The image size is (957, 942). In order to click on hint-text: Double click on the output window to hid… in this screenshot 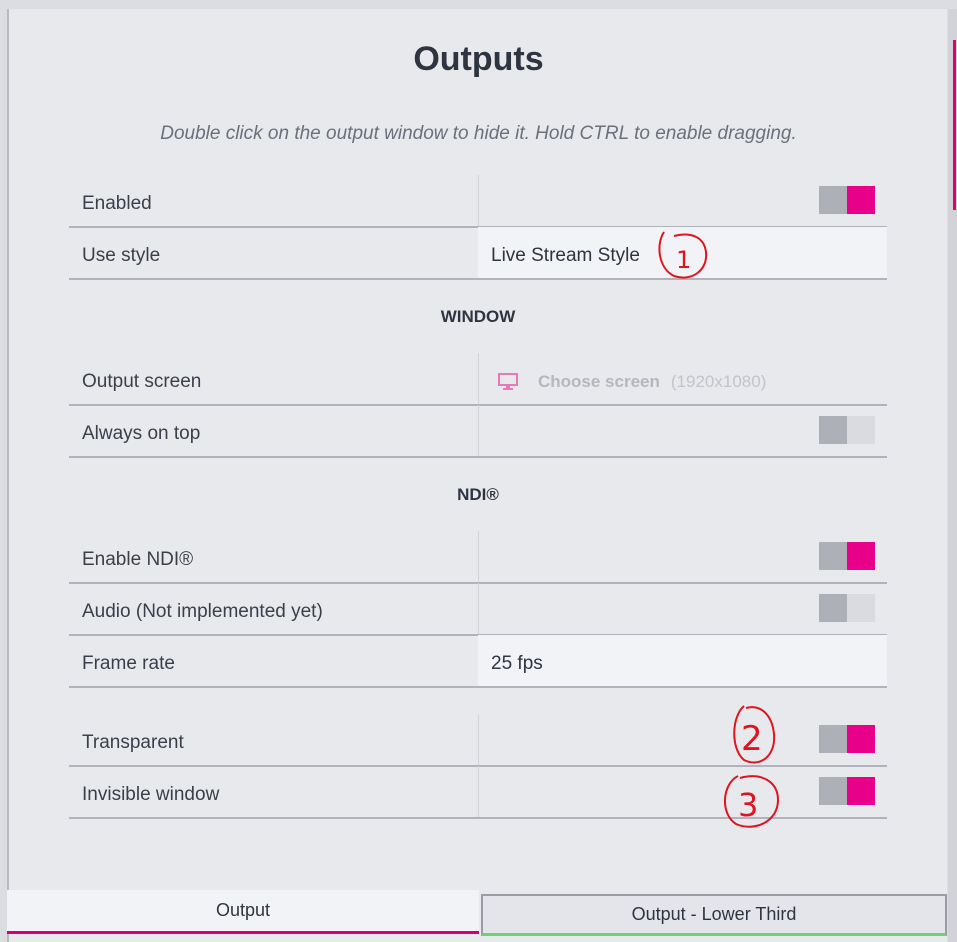, I will do `click(478, 133)`.